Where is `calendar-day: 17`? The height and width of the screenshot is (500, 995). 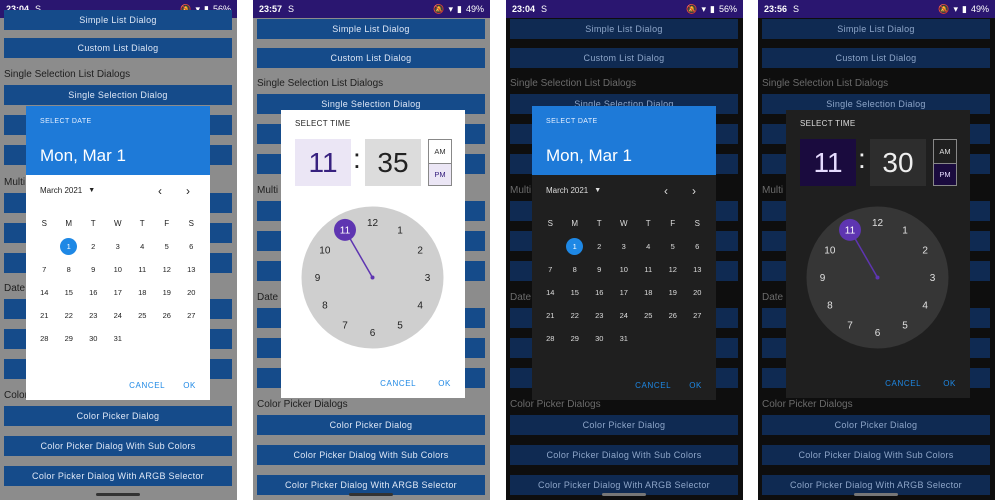 calendar-day: 17 is located at coordinates (624, 293).